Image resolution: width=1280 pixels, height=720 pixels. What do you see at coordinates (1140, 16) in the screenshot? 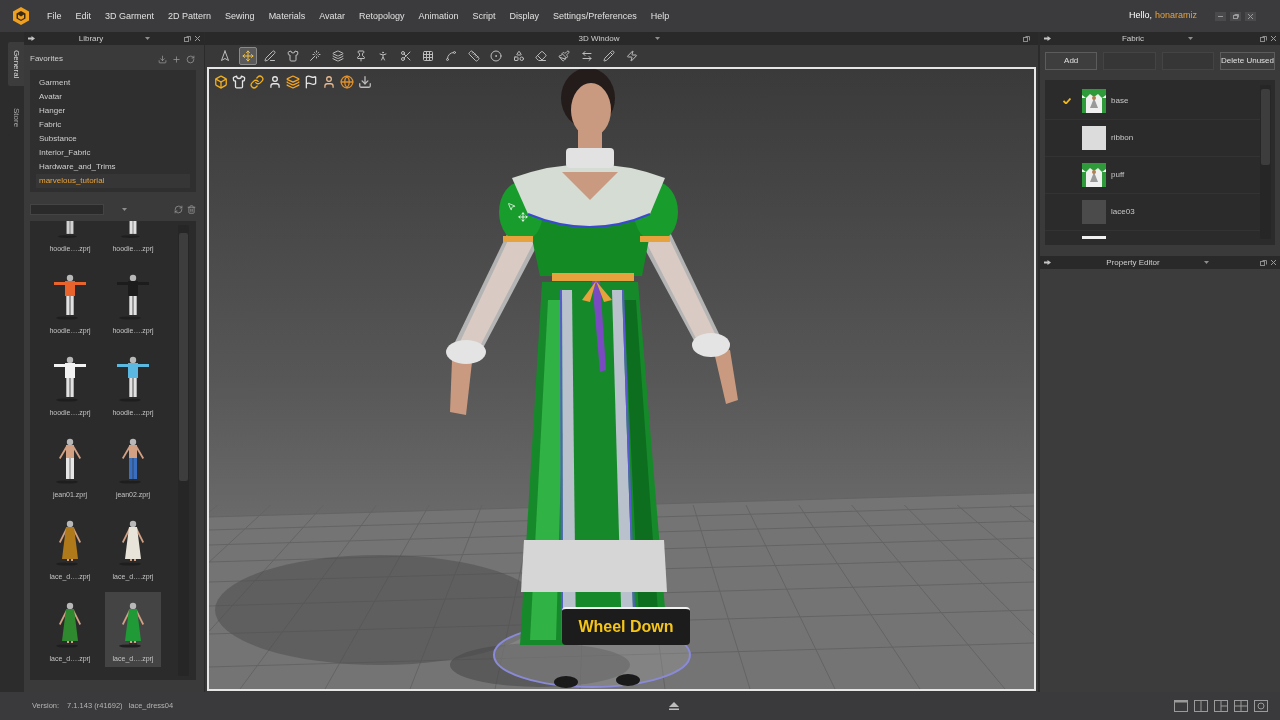
I see `greeting-text: Hello,` at bounding box center [1140, 16].